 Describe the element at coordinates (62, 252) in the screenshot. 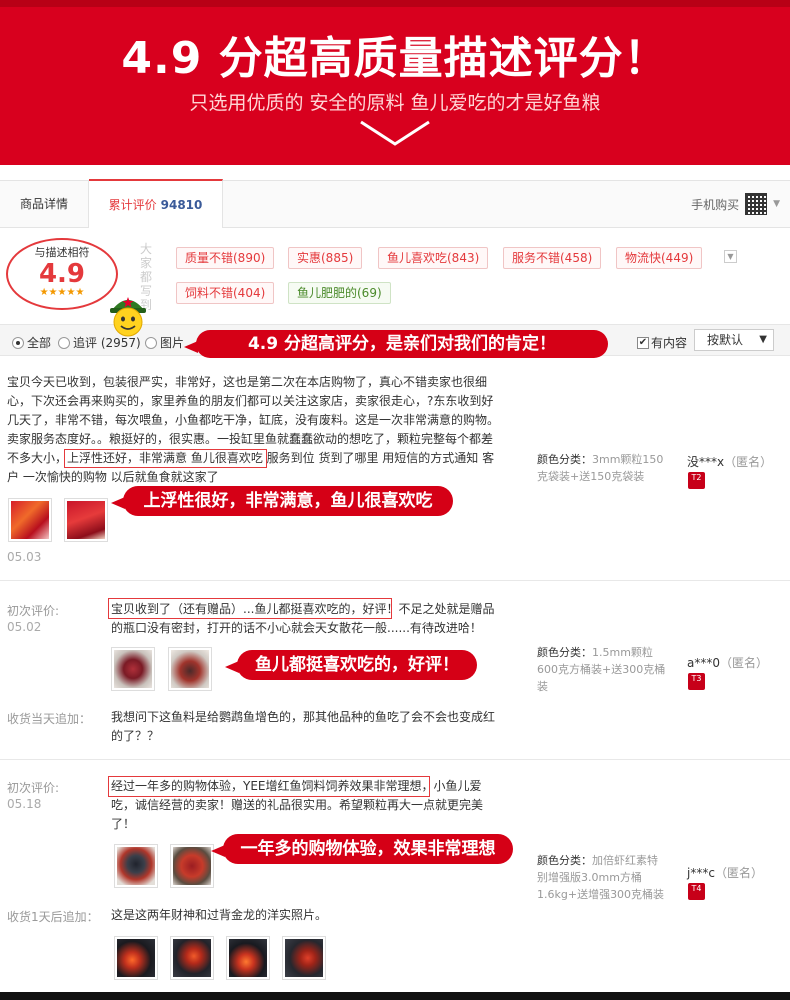

I see `rating-label: 与描述相符` at that location.